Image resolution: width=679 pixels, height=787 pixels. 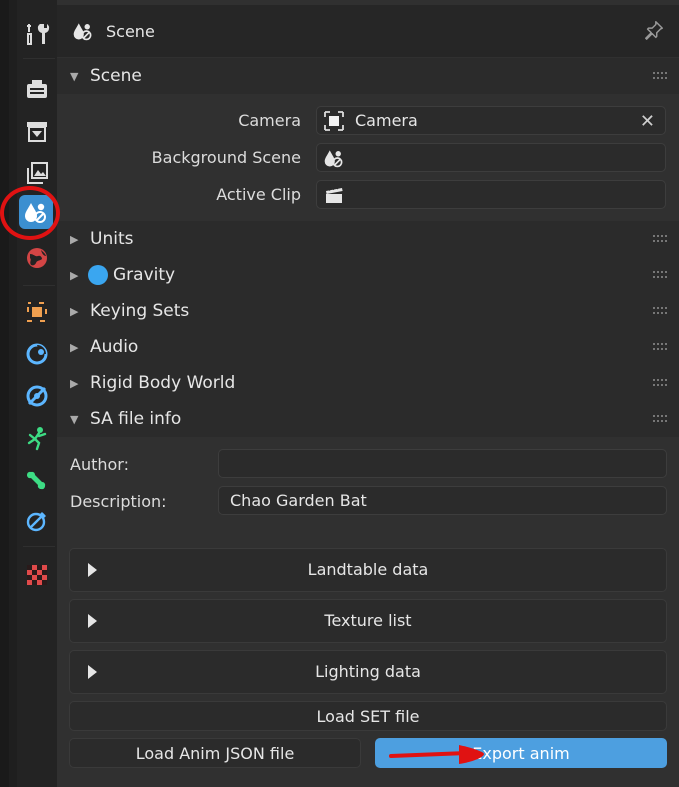 What do you see at coordinates (368, 76) in the screenshot?
I see `section-scene: ▼ Scene` at bounding box center [368, 76].